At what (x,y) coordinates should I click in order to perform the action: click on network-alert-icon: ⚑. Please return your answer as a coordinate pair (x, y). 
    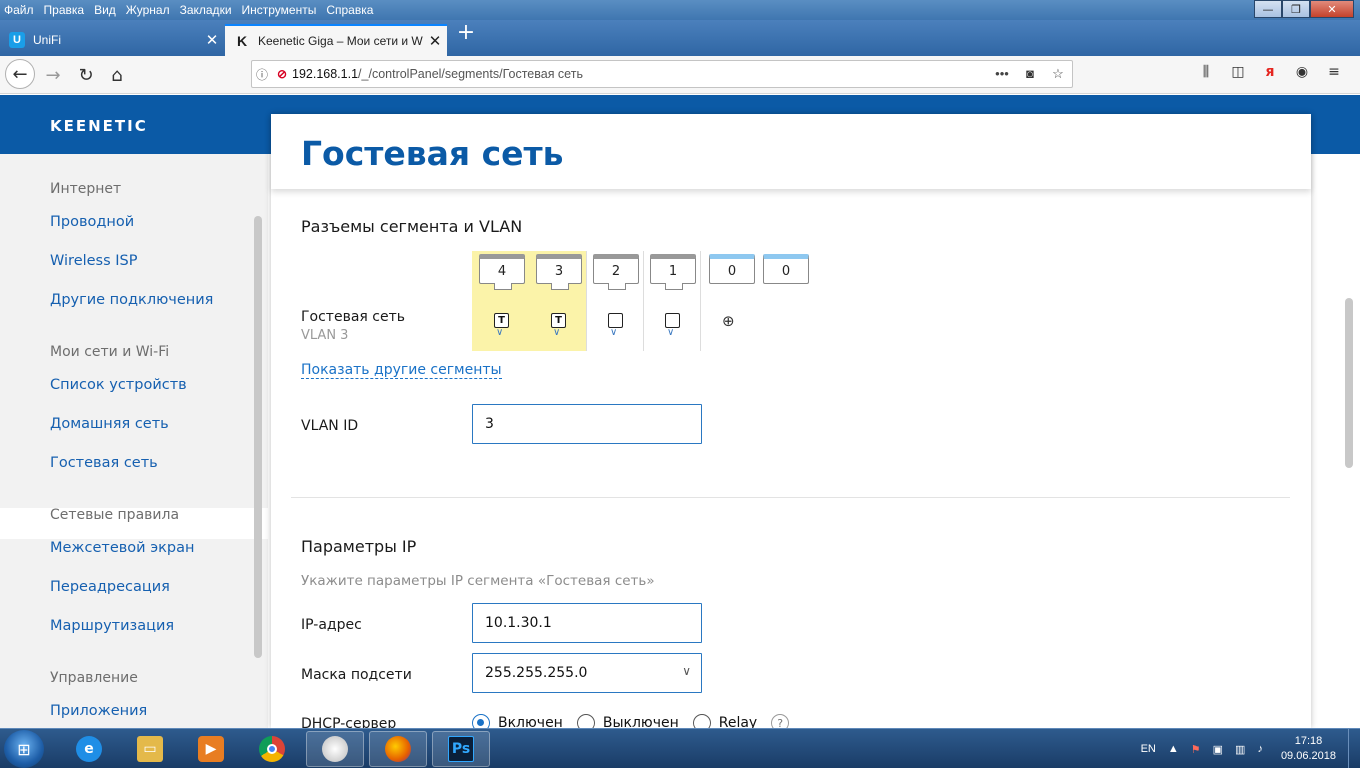
    Looking at the image, I should click on (1196, 749).